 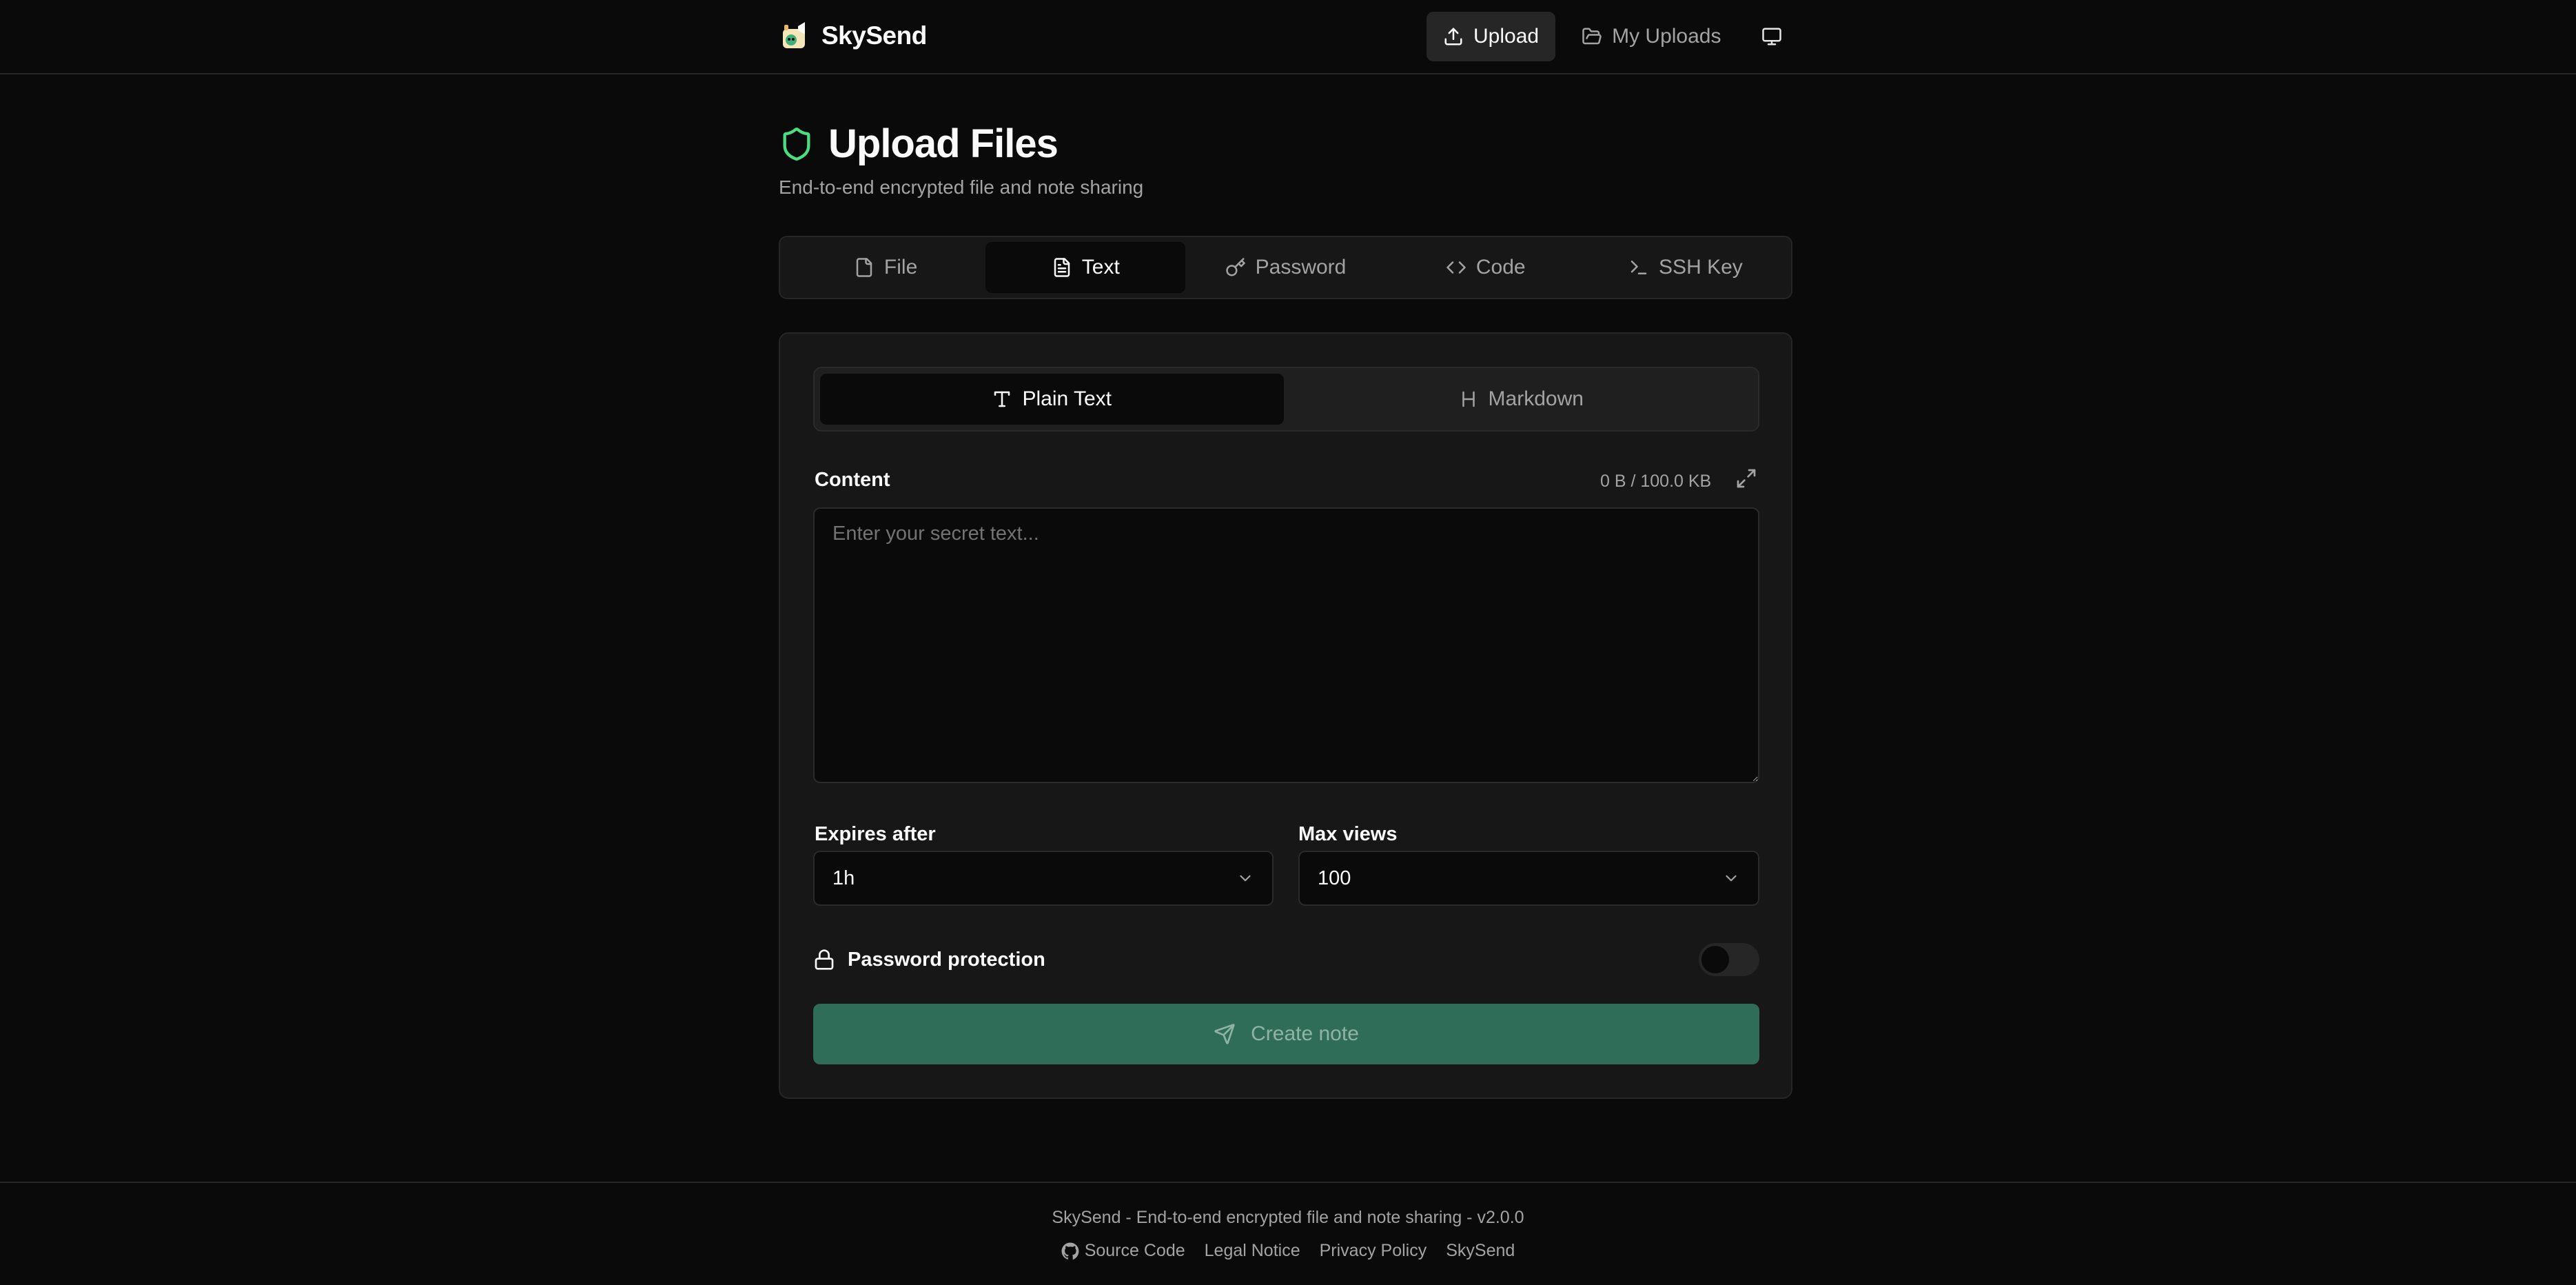 I want to click on tab-file-label: File, so click(x=900, y=267).